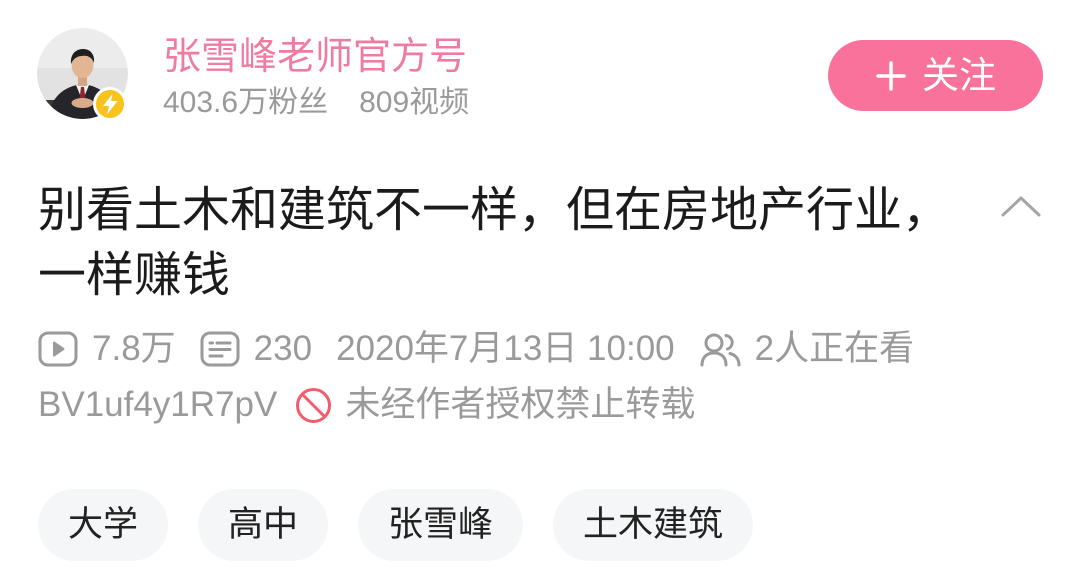 This screenshot has width=1079, height=570. I want to click on chevron-up-icon, so click(1021, 206).